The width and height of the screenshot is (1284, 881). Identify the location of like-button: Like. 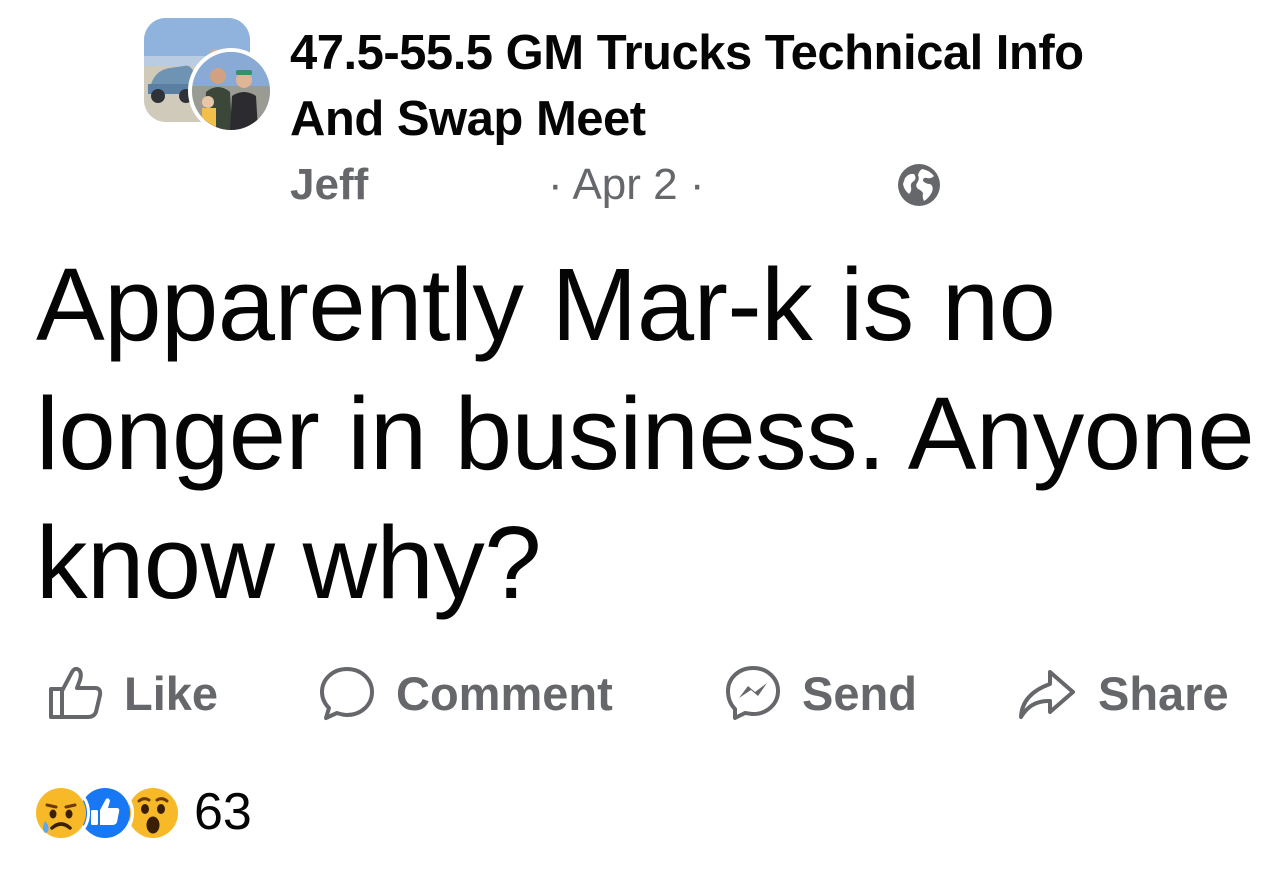
(132, 693).